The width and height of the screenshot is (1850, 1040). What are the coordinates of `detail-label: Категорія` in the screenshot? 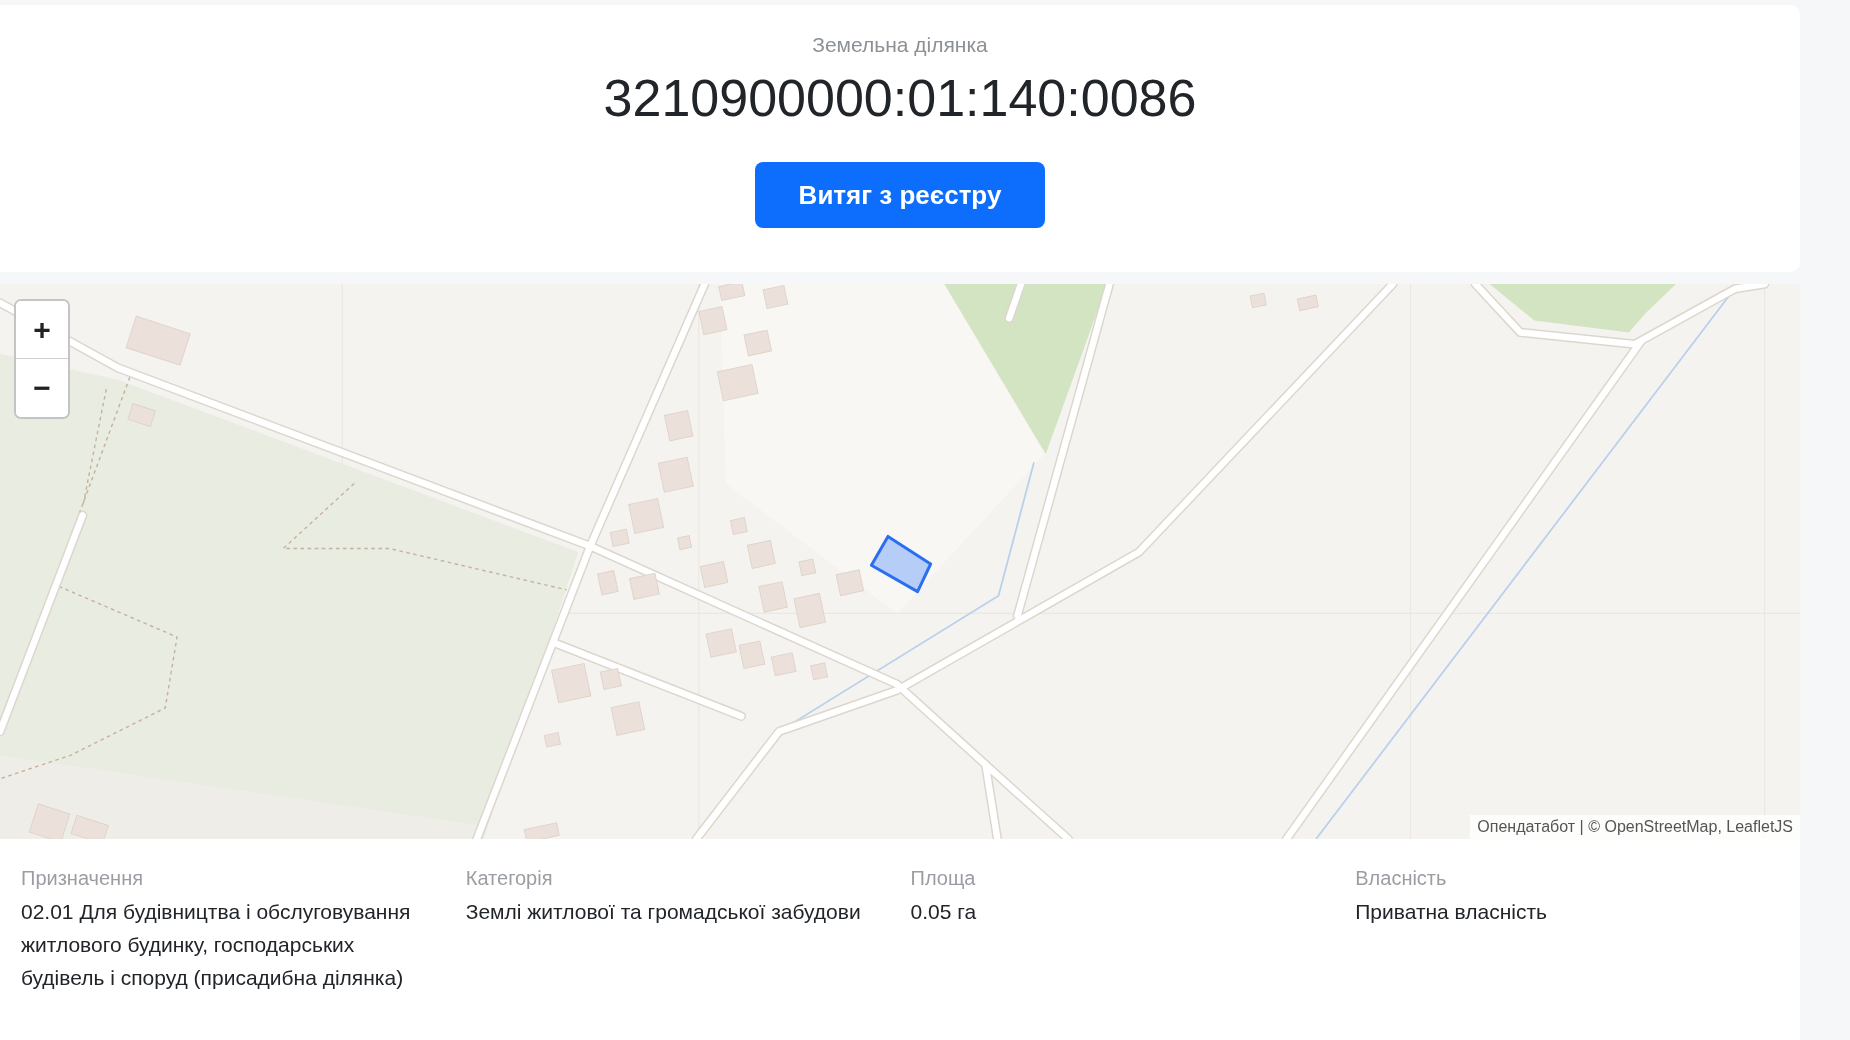 It's located at (509, 878).